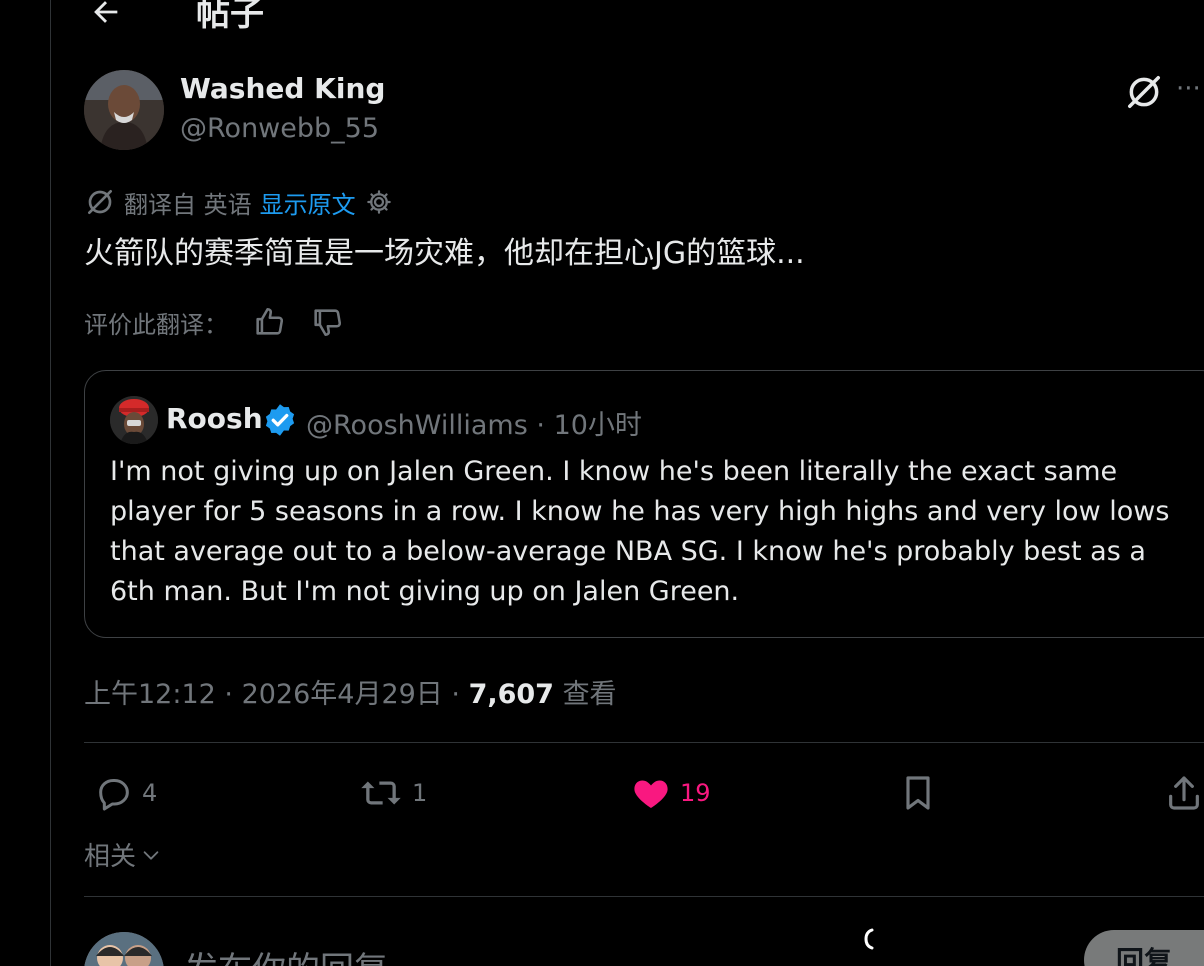 Image resolution: width=1204 pixels, height=966 pixels. I want to click on rate-translation: 评价此翻译：, so click(214, 322).